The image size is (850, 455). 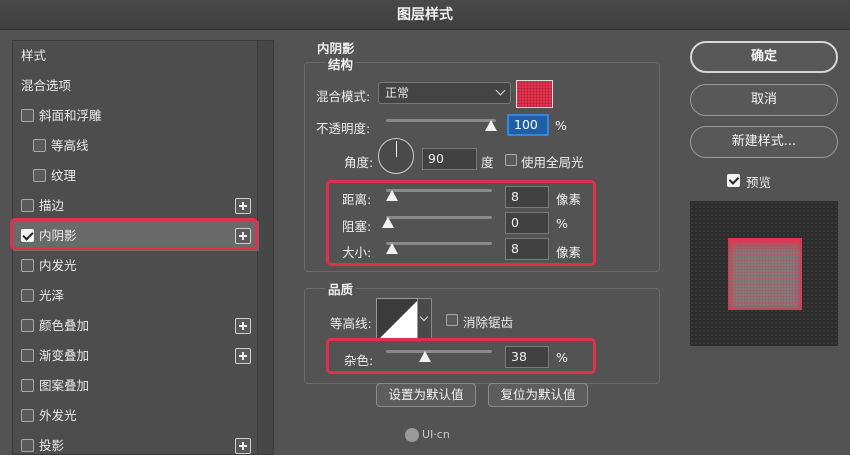 I want to click on pattern-overlay-checkbox, so click(x=27, y=385).